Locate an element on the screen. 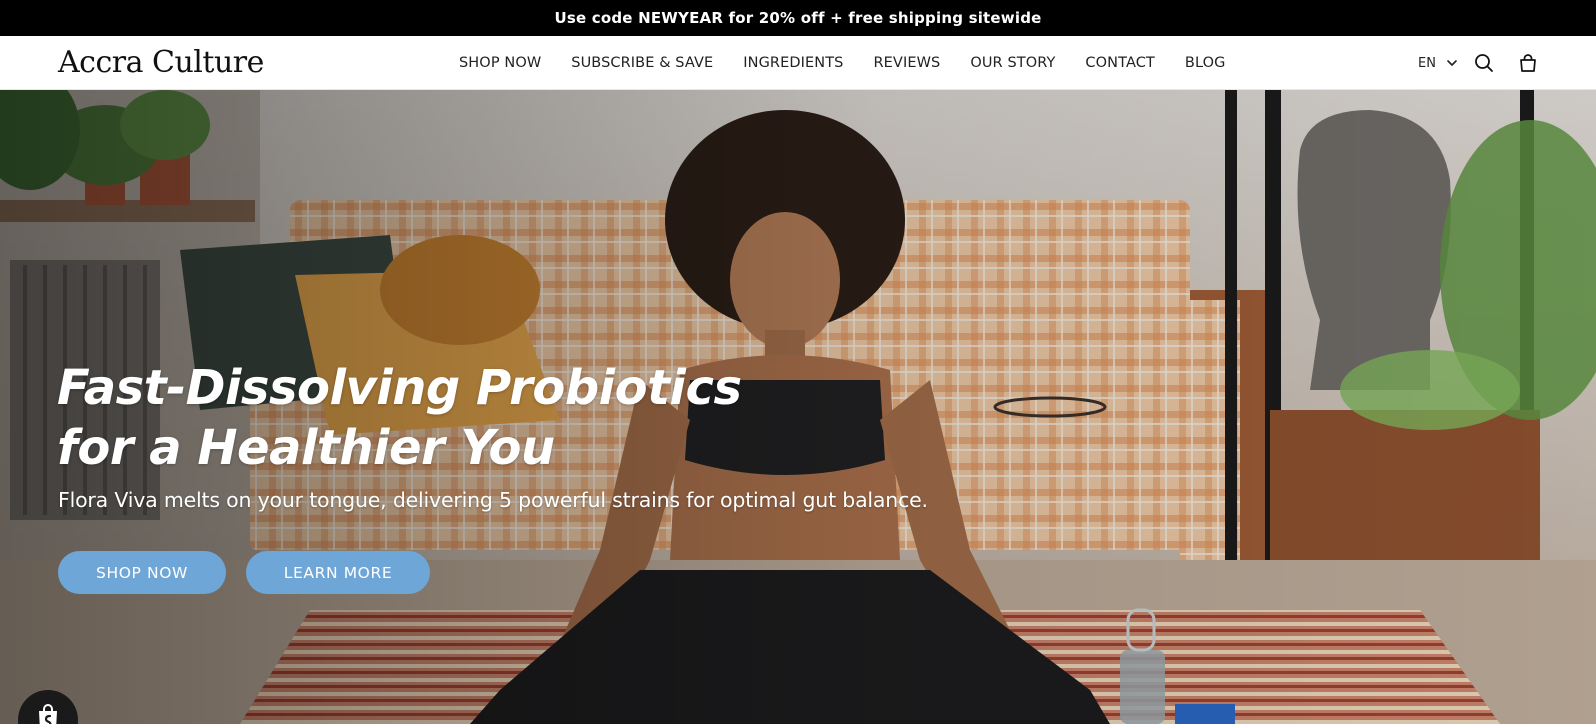 The height and width of the screenshot is (724, 1596). nav-blog: BLOG is located at coordinates (1205, 63).